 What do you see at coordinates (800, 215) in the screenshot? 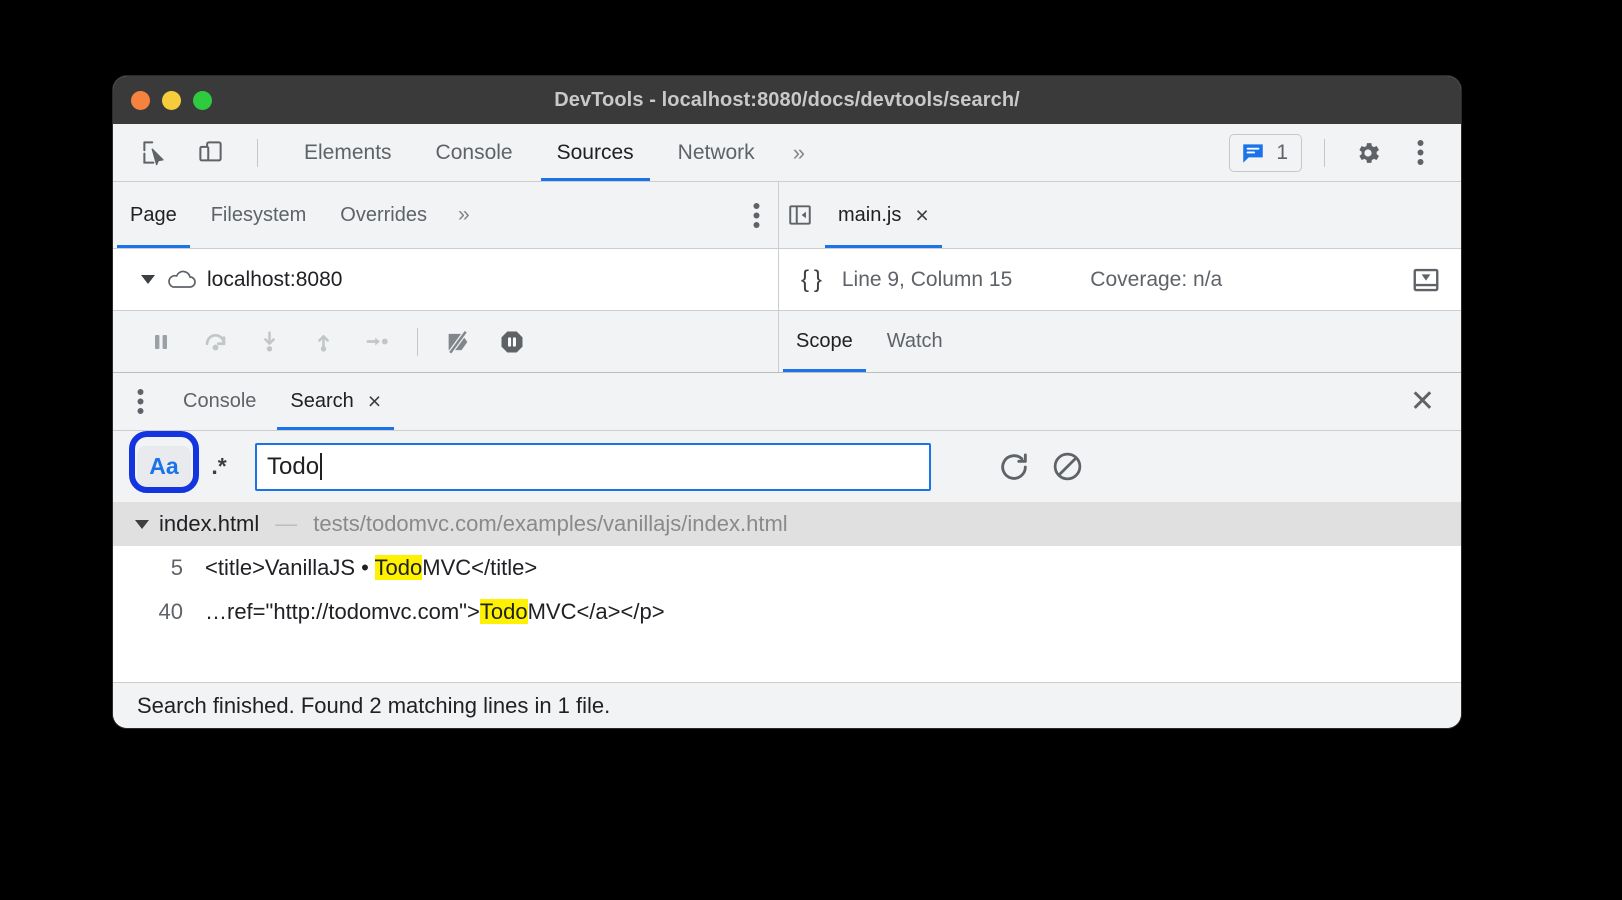
I see `collapse-sidebar-icon` at bounding box center [800, 215].